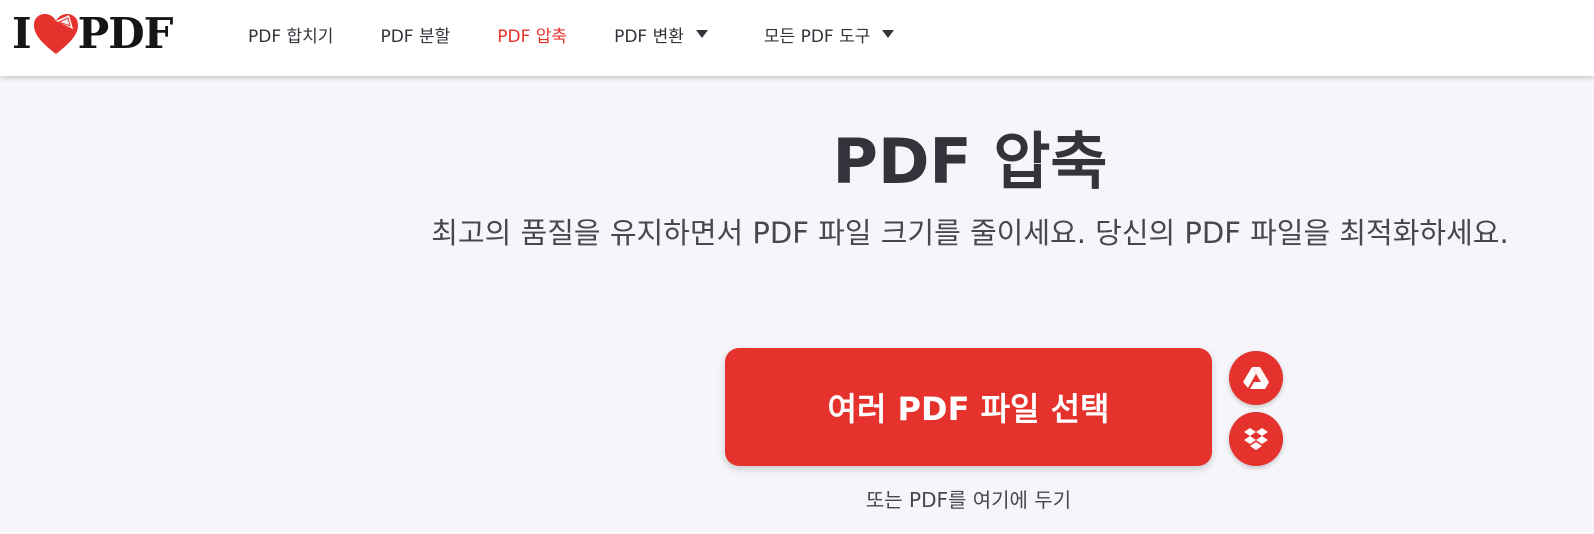 The height and width of the screenshot is (534, 1594). I want to click on main-nav: PDF 합치기 PDF 분할 PDF 압축 PDF 변환 모든 PDF 도구, so click(571, 34).